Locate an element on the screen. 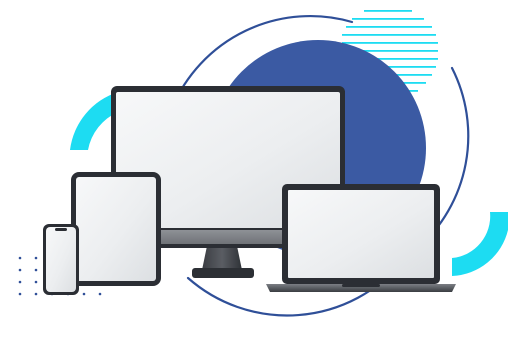 This screenshot has height=338, width=508. tablet is located at coordinates (116, 229).